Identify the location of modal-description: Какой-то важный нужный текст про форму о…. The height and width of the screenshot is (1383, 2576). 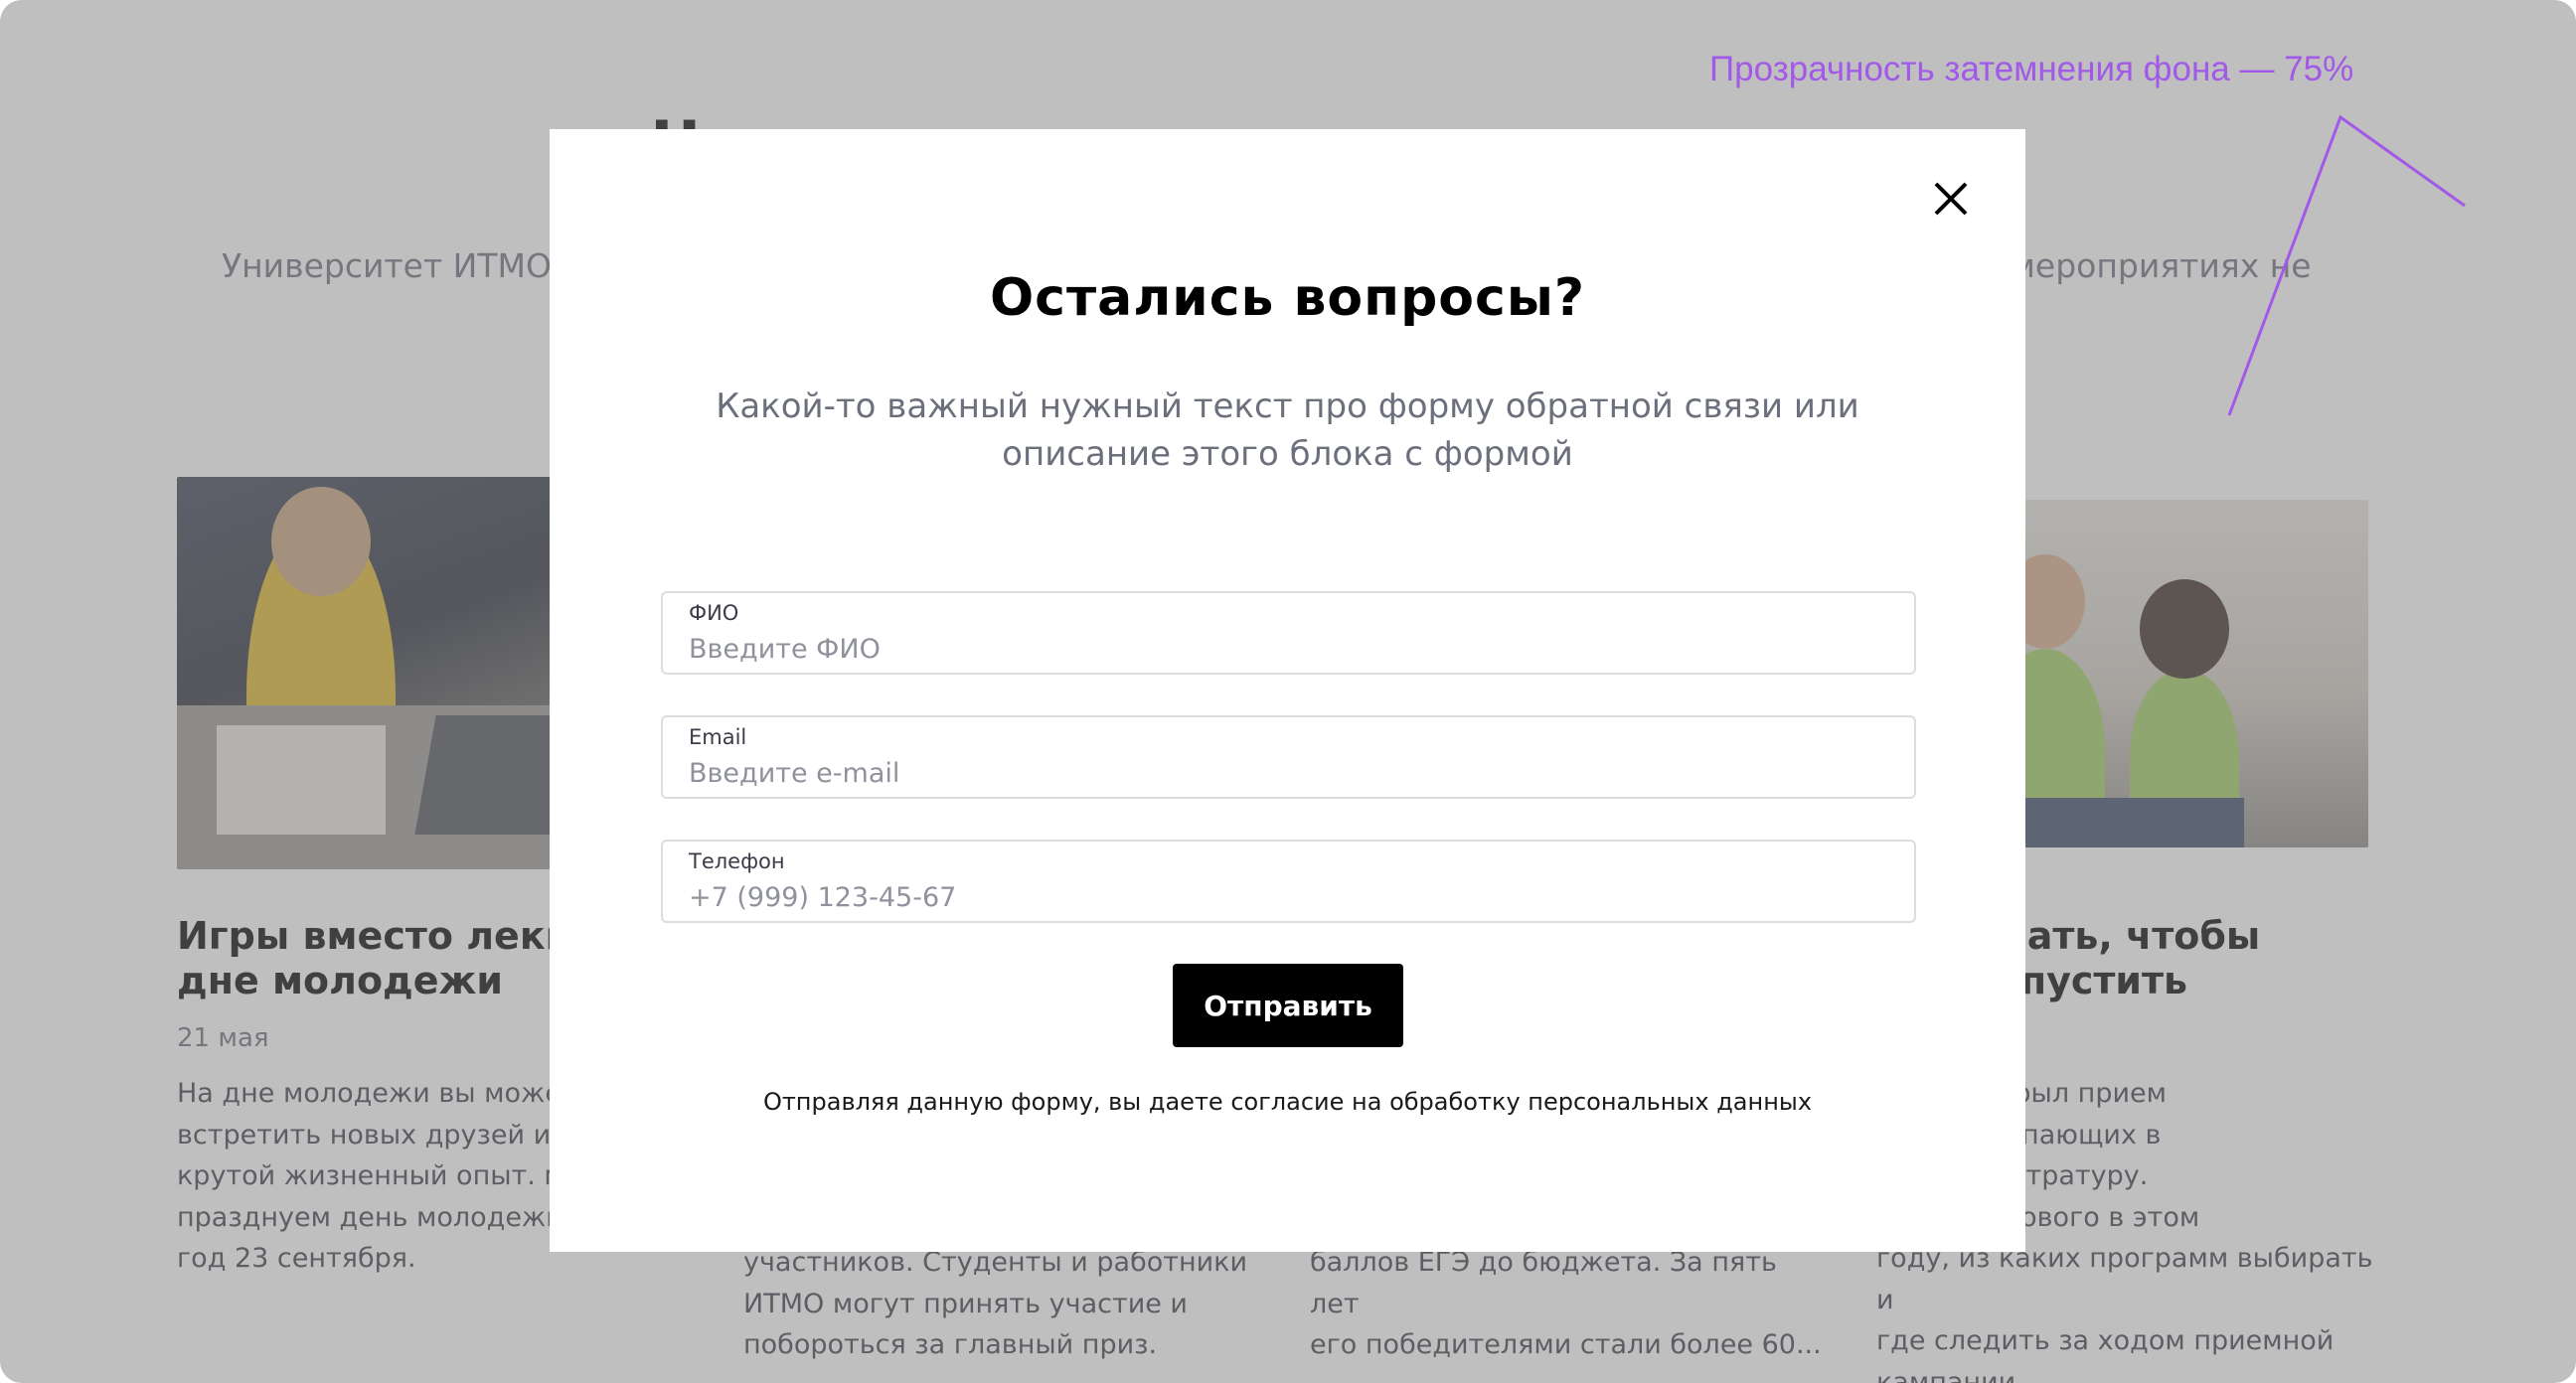
(1287, 430).